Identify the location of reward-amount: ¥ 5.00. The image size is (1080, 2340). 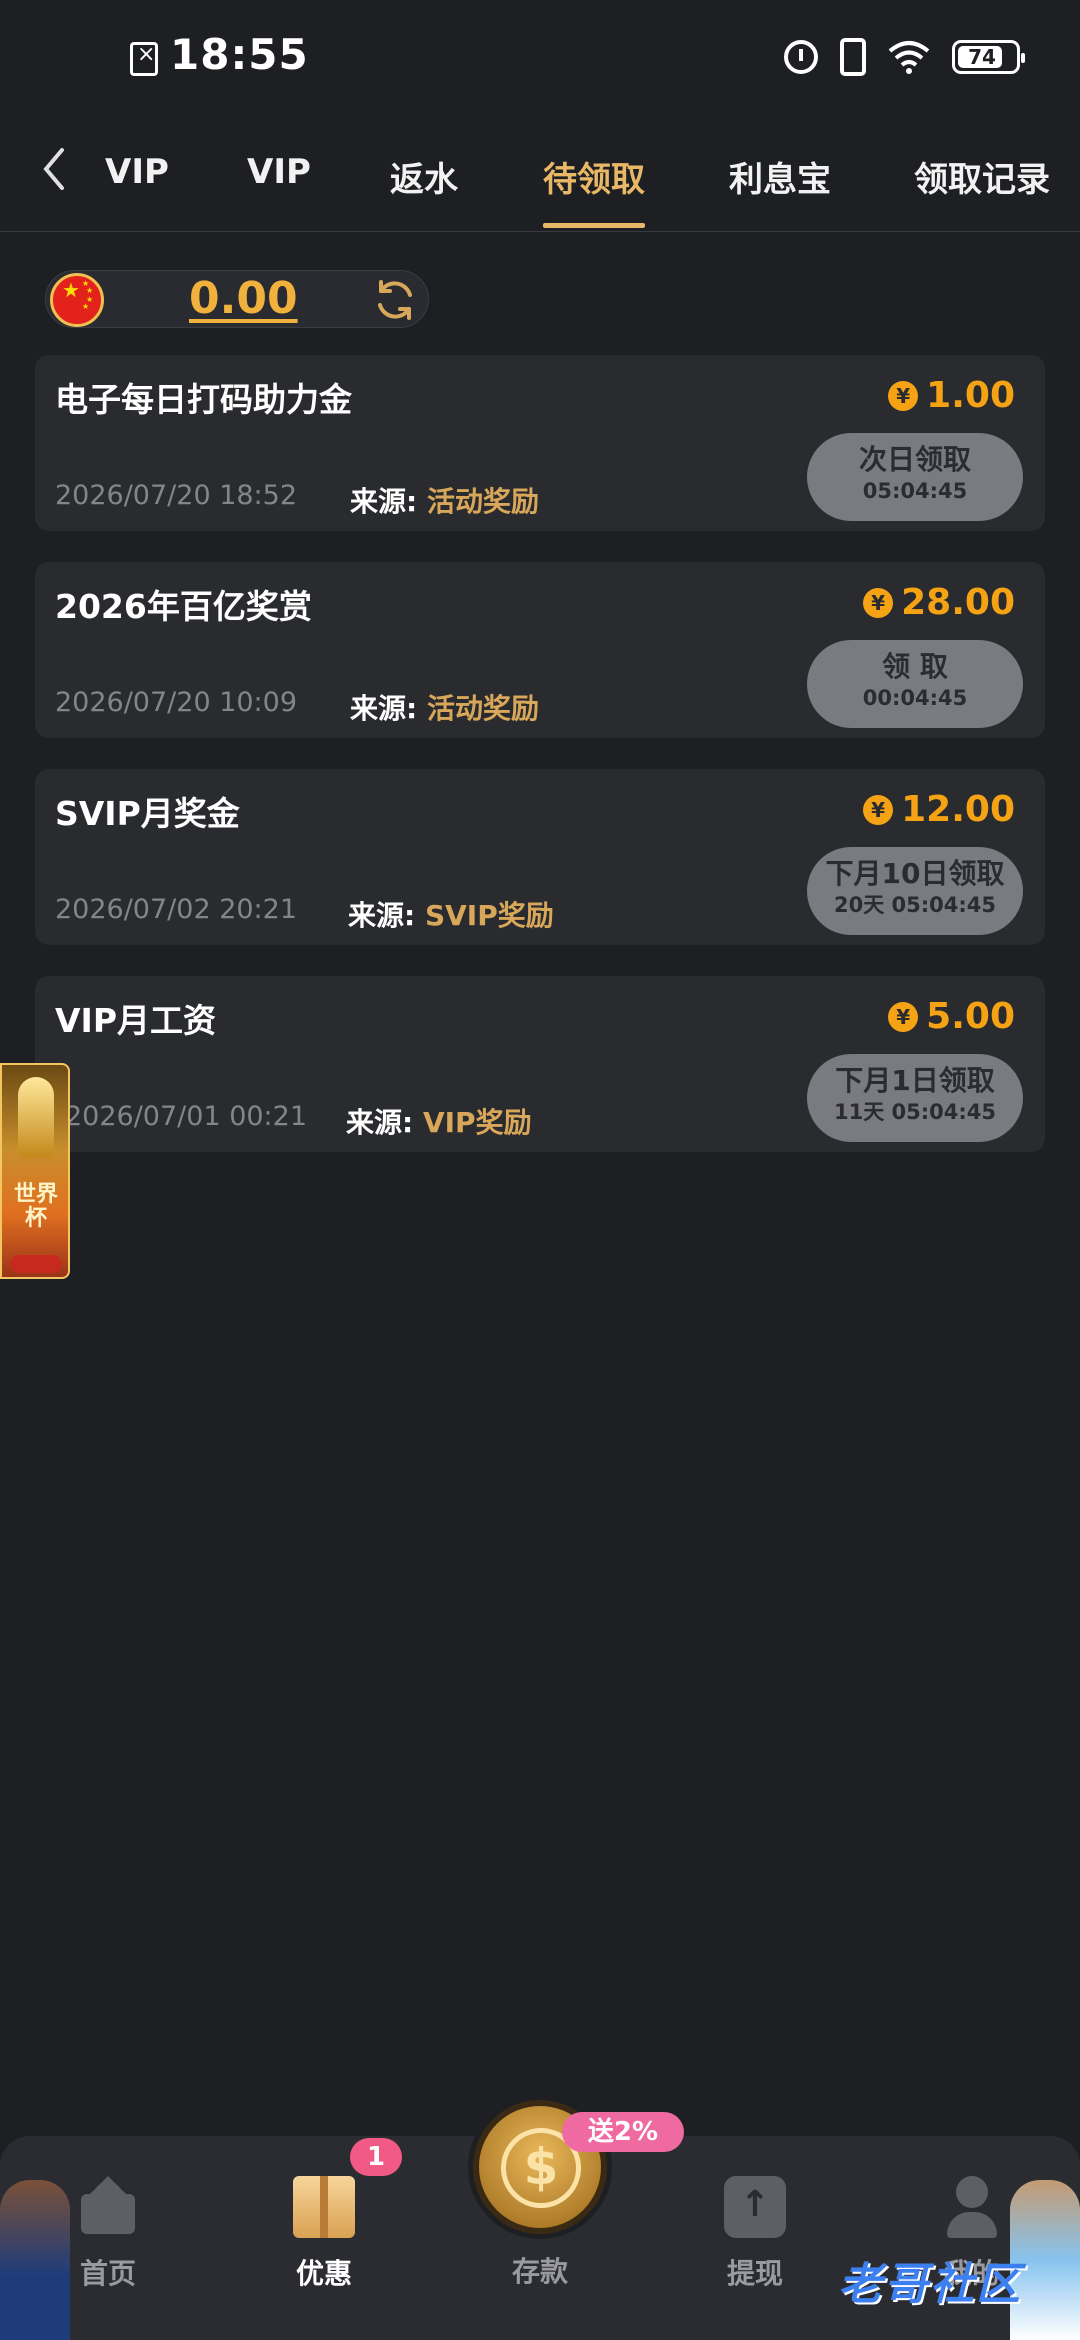
(951, 1016).